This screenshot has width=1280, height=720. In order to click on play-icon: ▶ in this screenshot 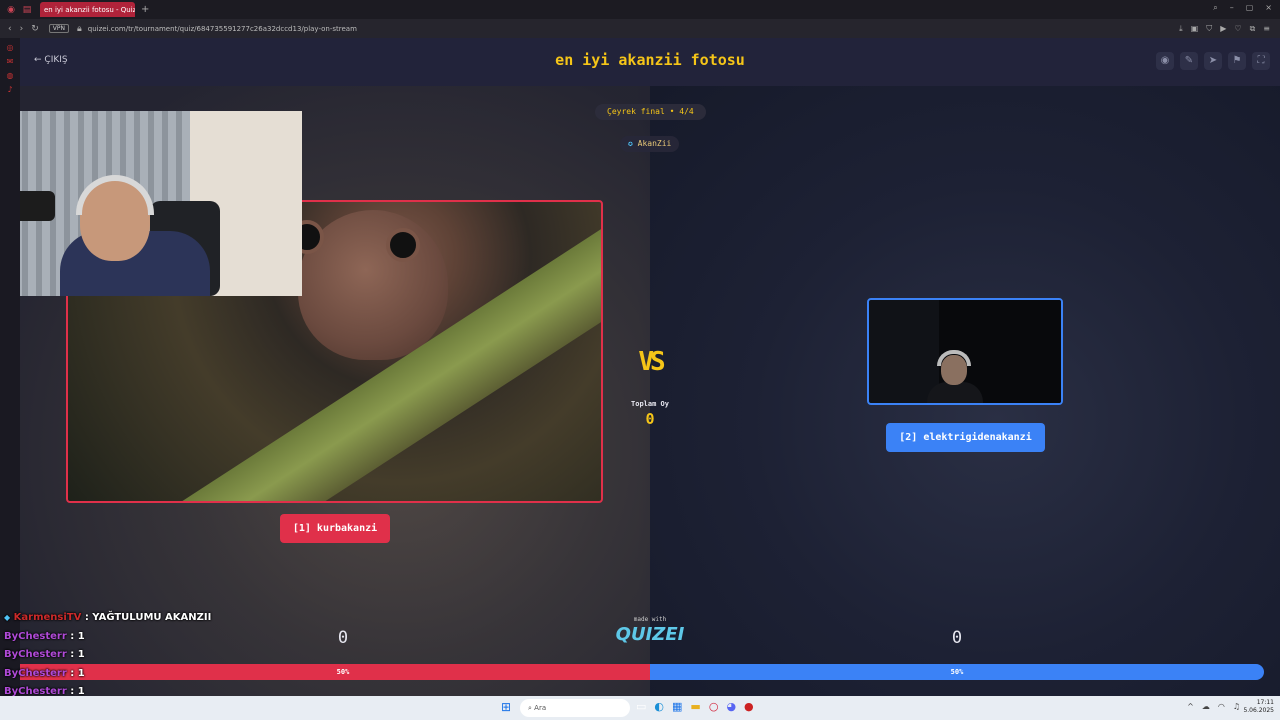, I will do `click(1223, 29)`.